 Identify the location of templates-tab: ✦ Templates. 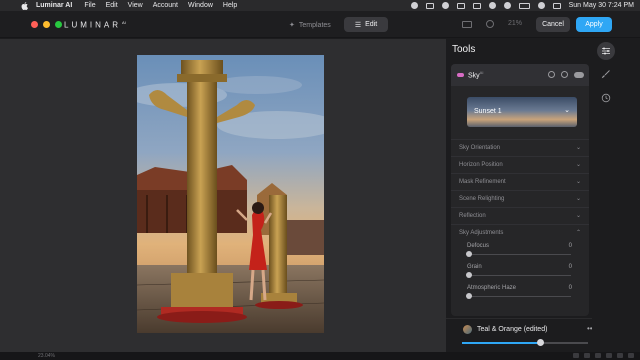
(310, 25).